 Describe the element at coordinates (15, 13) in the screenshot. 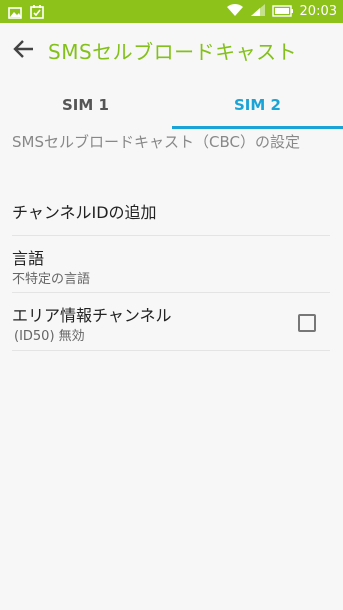

I see `image-icon` at that location.